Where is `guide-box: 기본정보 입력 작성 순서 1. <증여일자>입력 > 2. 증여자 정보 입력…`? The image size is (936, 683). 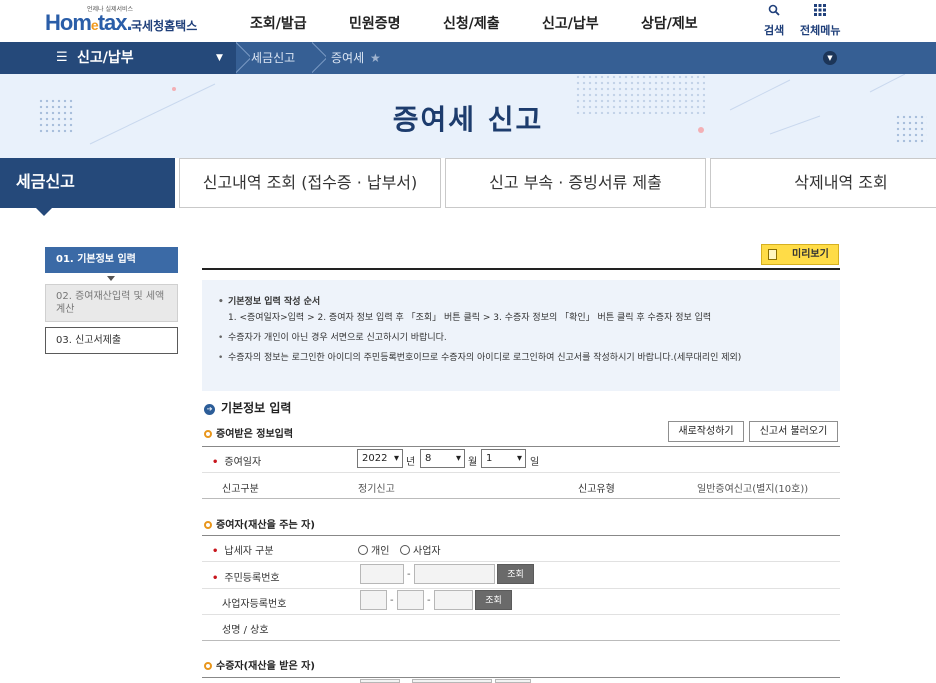
guide-box: 기본정보 입력 작성 순서 1. <증여일자>입력 > 2. 증여자 정보 입력… is located at coordinates (521, 335).